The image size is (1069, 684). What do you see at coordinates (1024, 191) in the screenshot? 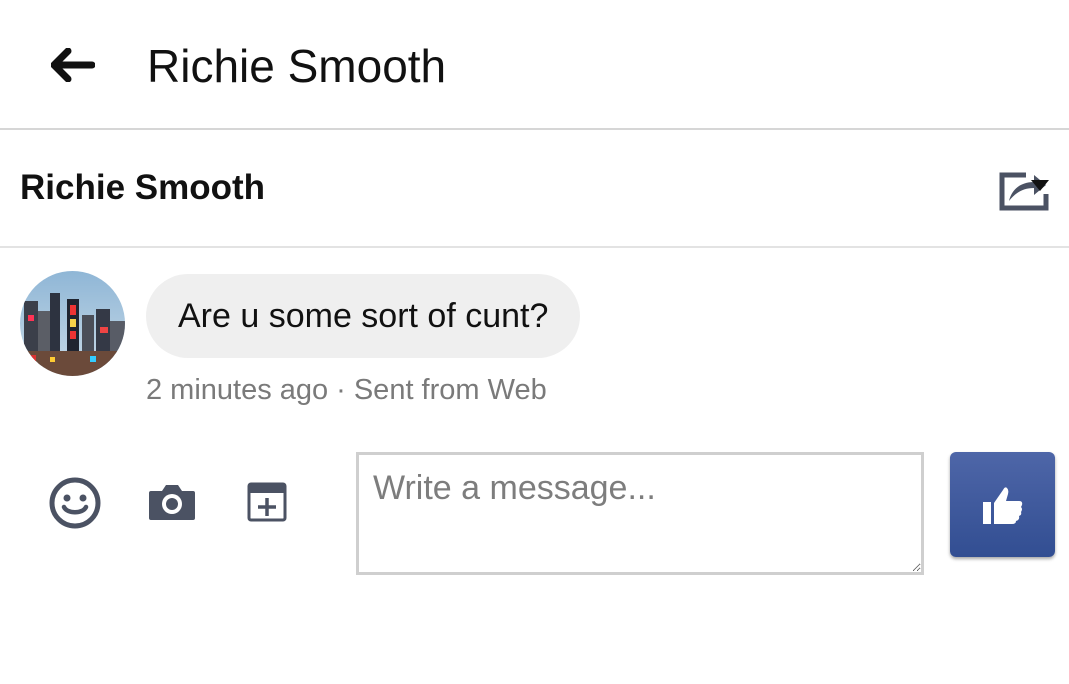
I see `share-dropdown-icon` at bounding box center [1024, 191].